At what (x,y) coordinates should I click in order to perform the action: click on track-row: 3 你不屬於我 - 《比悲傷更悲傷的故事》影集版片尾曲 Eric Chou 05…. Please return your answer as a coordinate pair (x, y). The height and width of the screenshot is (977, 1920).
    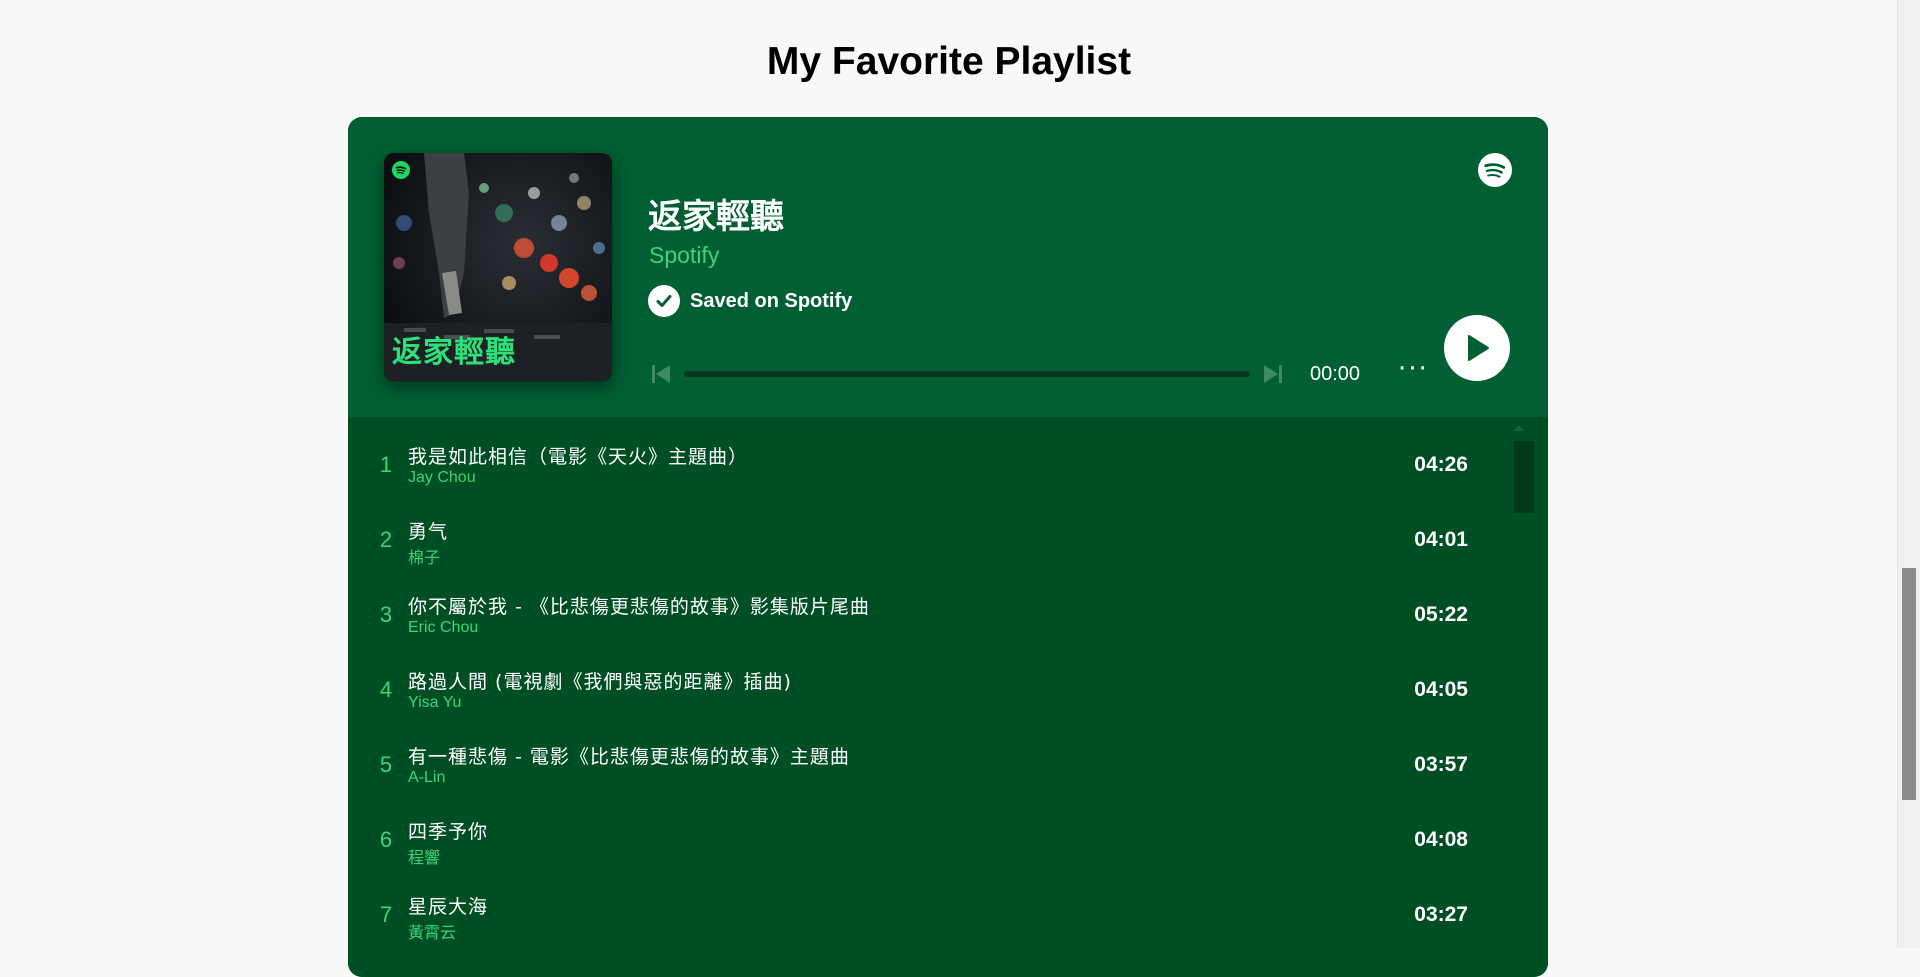
    Looking at the image, I should click on (928, 604).